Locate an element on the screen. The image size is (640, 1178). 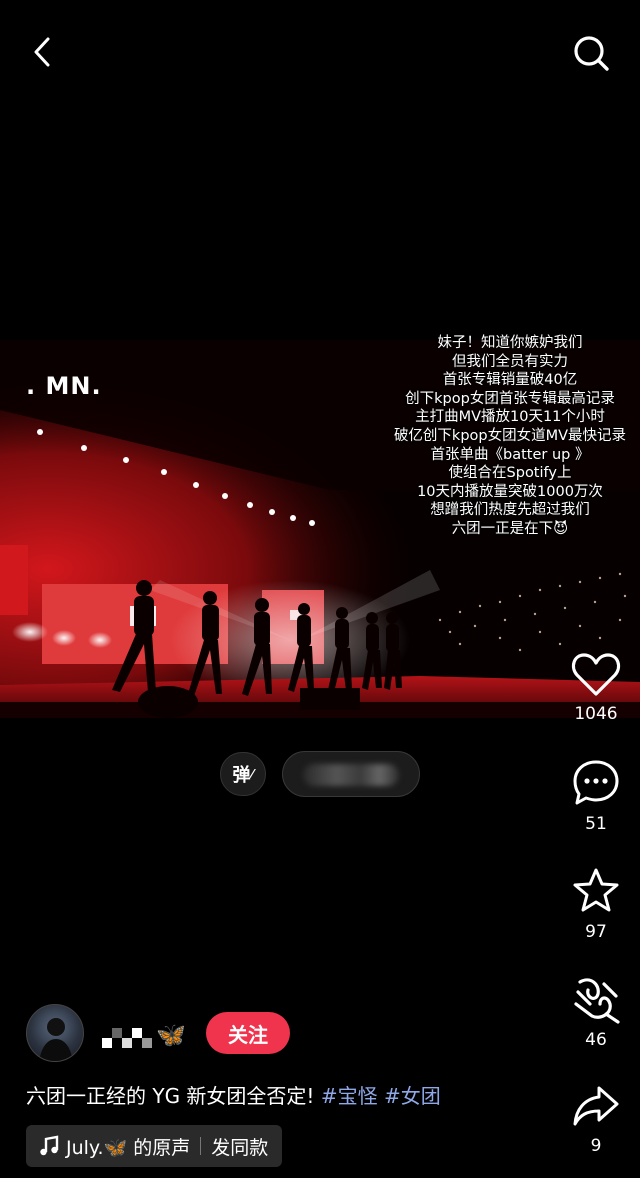
overlay-line: 破亿创下kpop女团女道MV最快记录 is located at coordinates (510, 435).